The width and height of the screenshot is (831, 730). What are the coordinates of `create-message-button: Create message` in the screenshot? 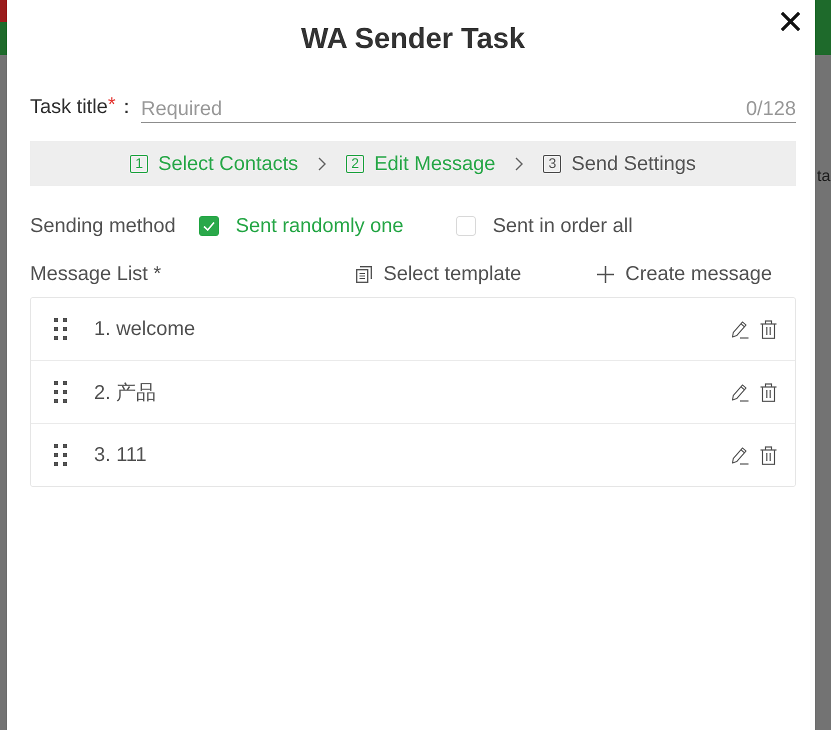 It's located at (684, 274).